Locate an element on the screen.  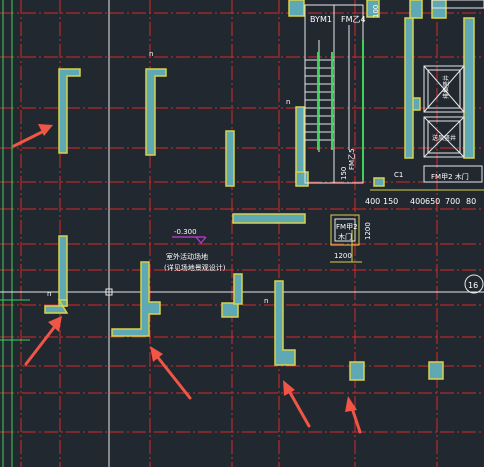
label-shaft-lower: 送风竖井 is located at coordinates (444, 138).